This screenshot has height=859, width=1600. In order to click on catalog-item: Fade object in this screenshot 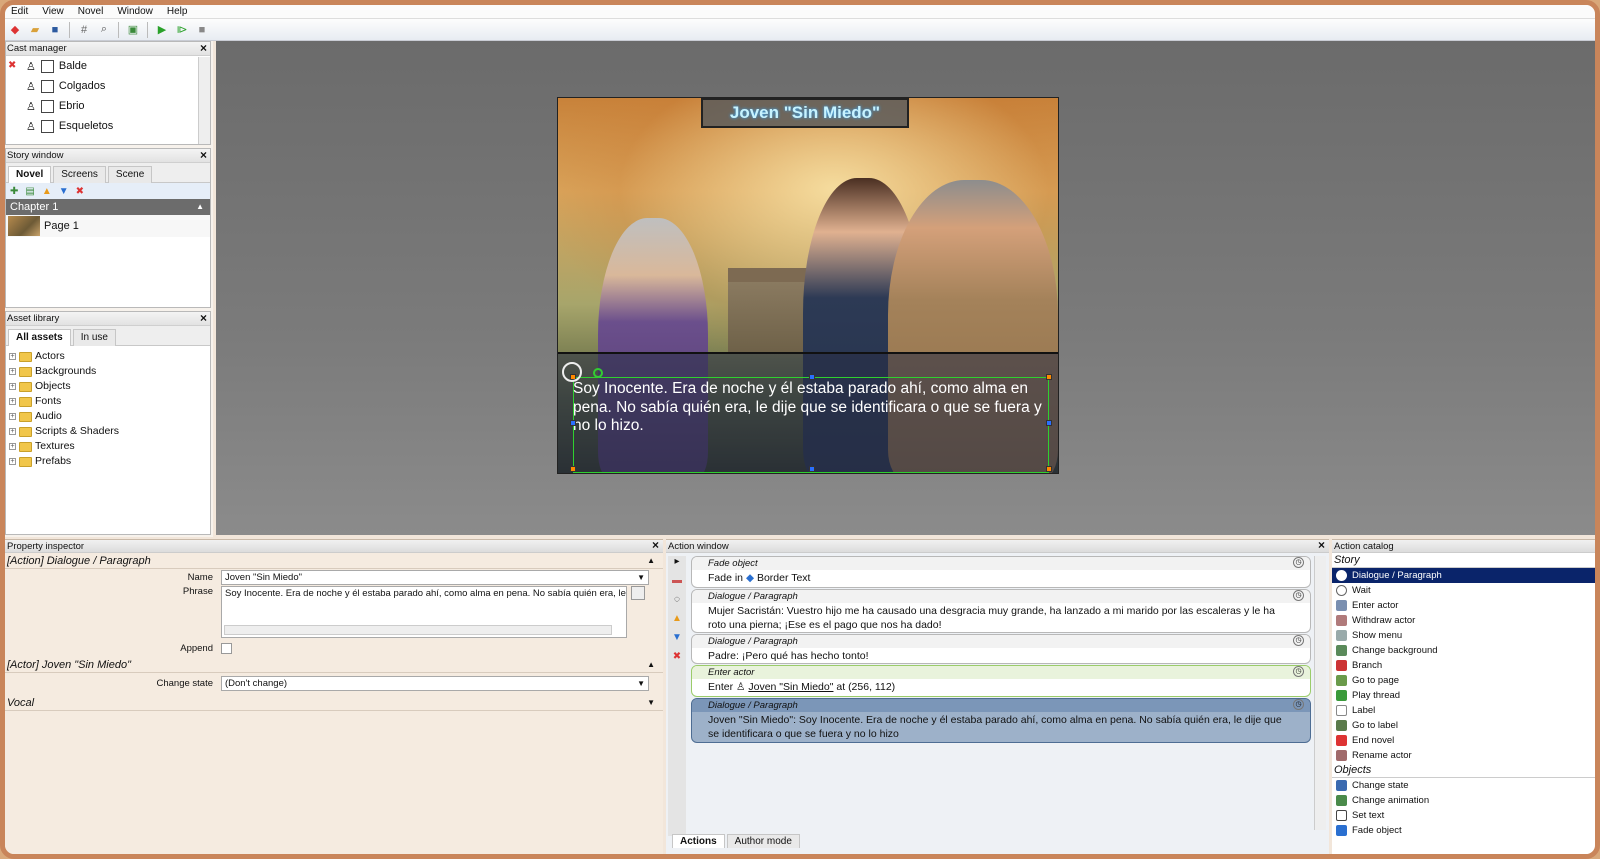, I will do `click(1463, 830)`.